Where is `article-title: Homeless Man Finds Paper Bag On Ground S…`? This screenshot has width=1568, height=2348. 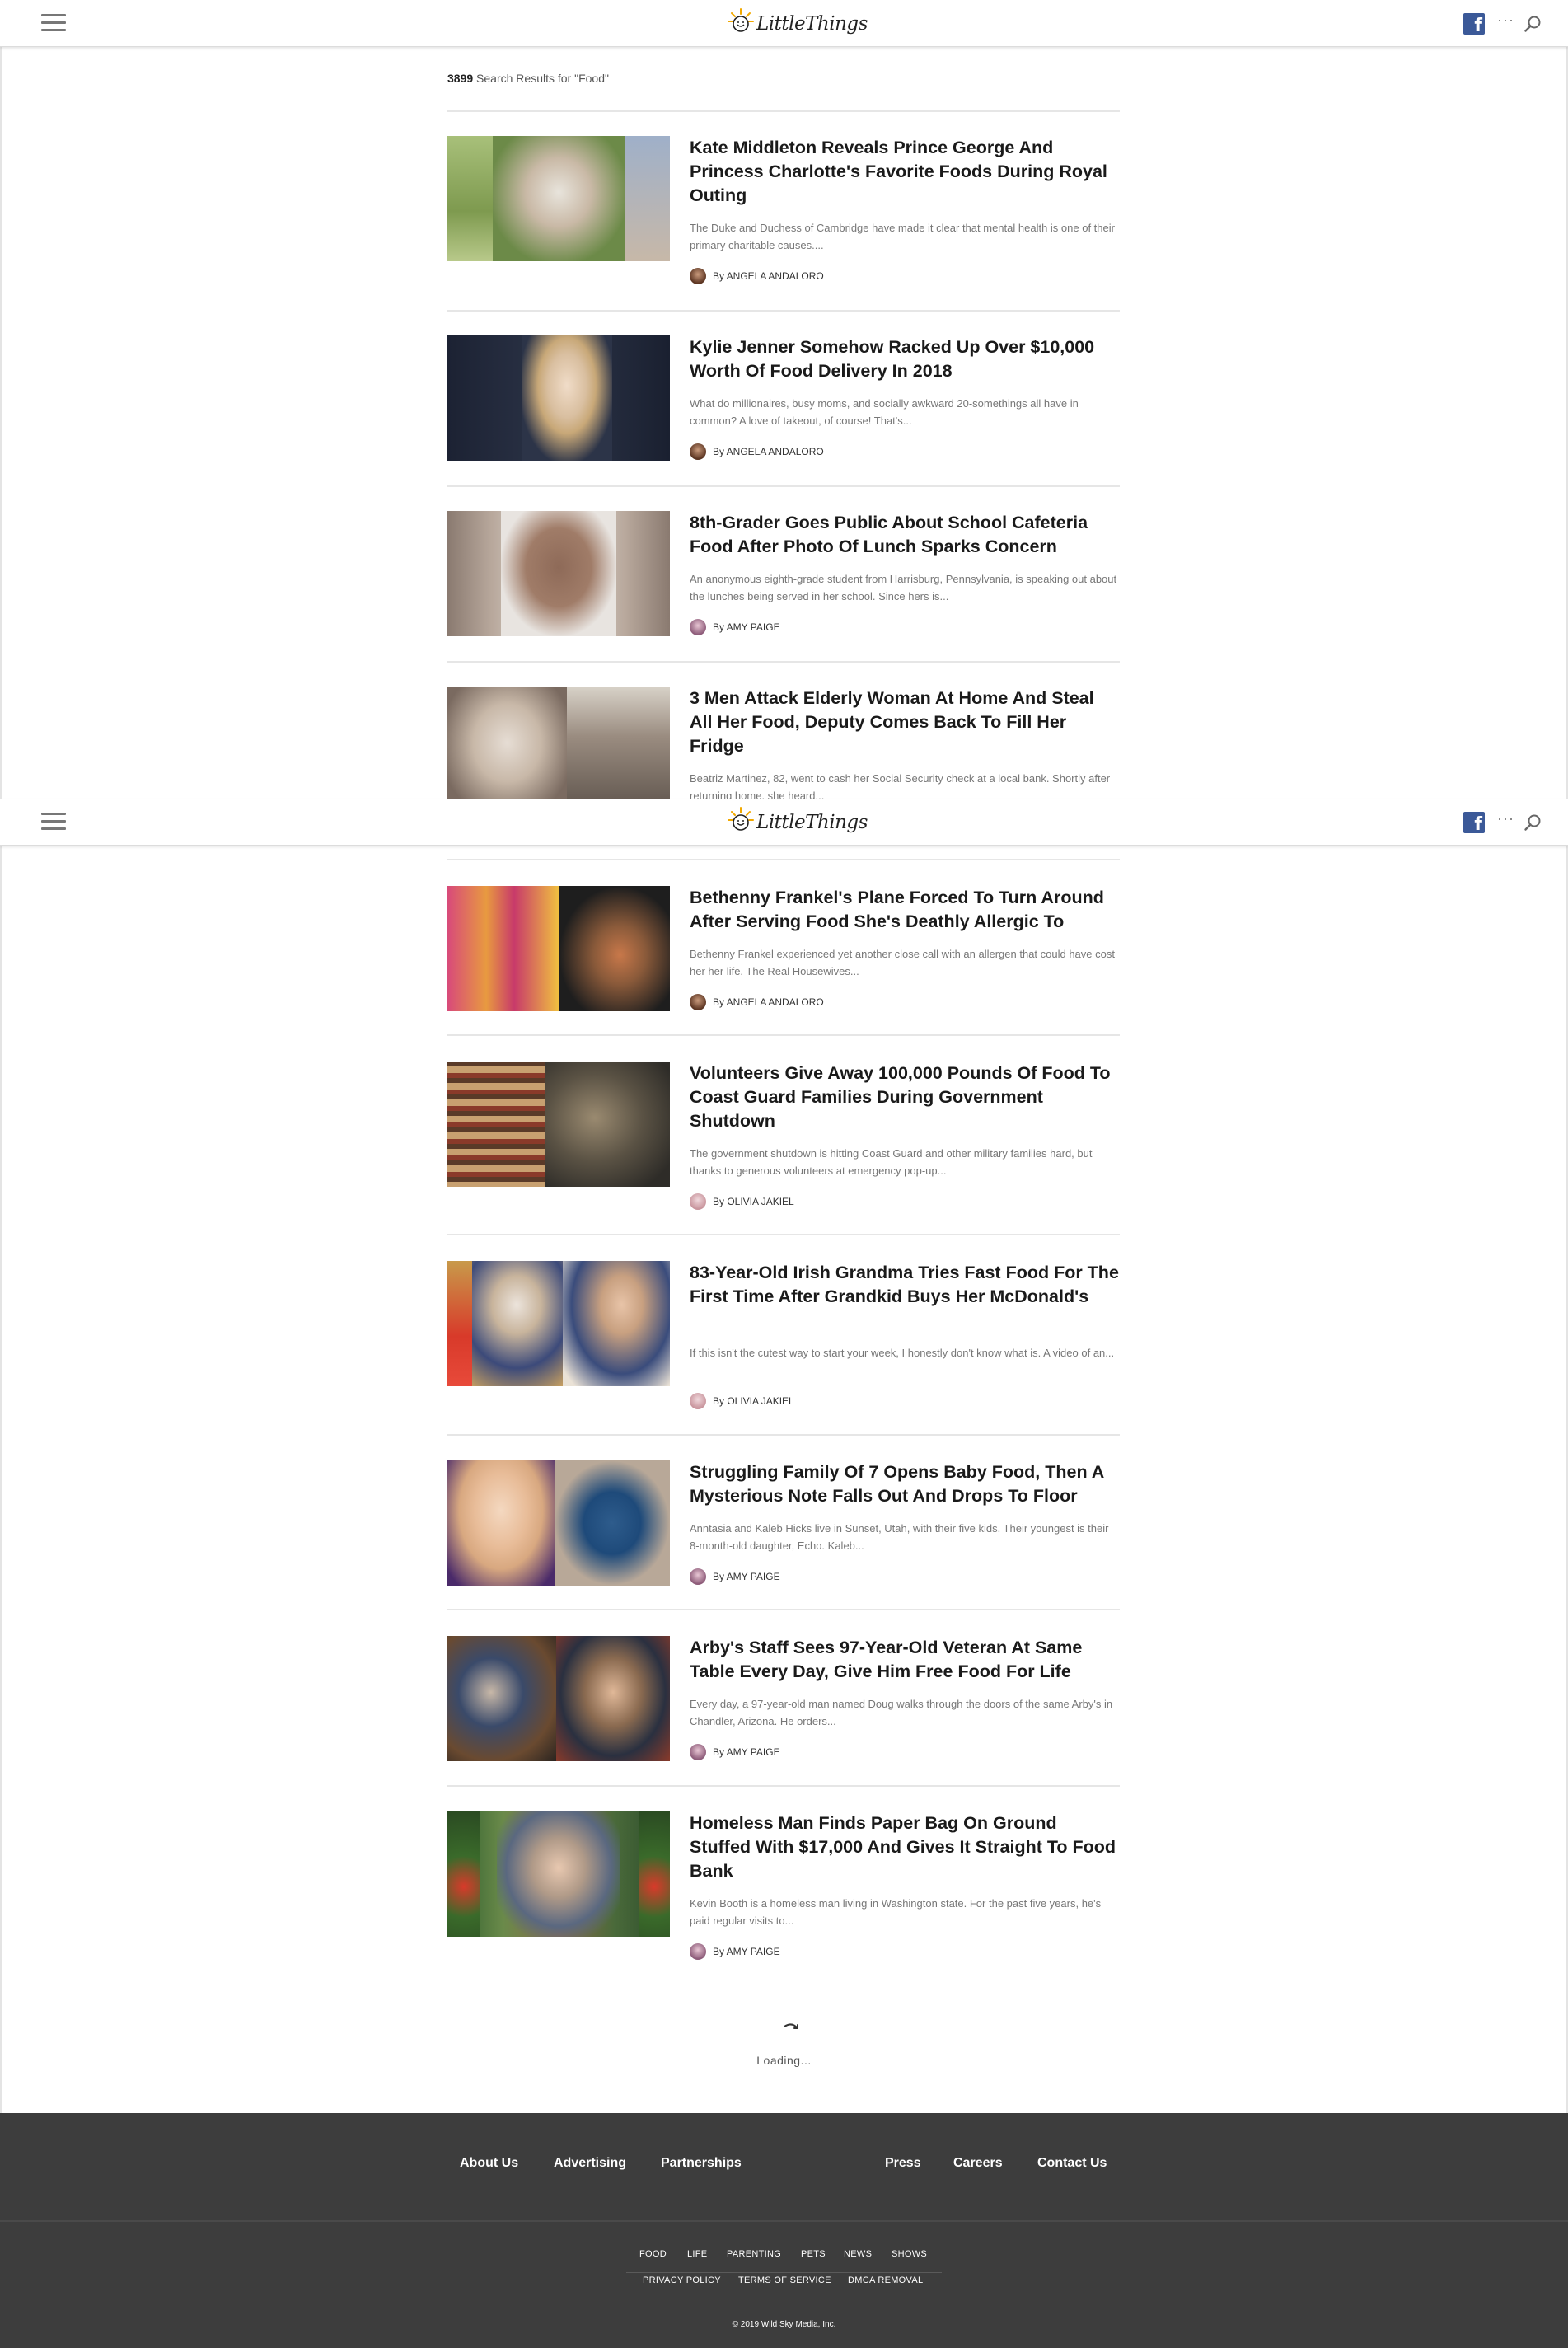 article-title: Homeless Man Finds Paper Bag On Ground S… is located at coordinates (905, 1847).